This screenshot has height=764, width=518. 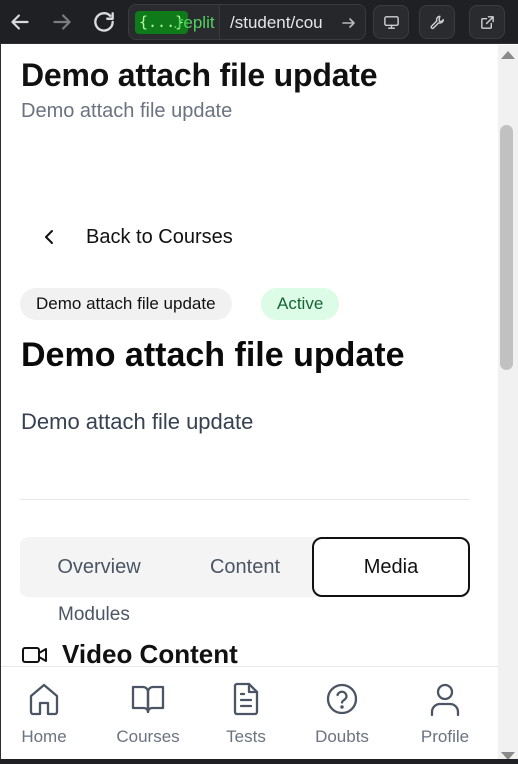 I want to click on scrollbar-thumb, so click(x=506, y=247).